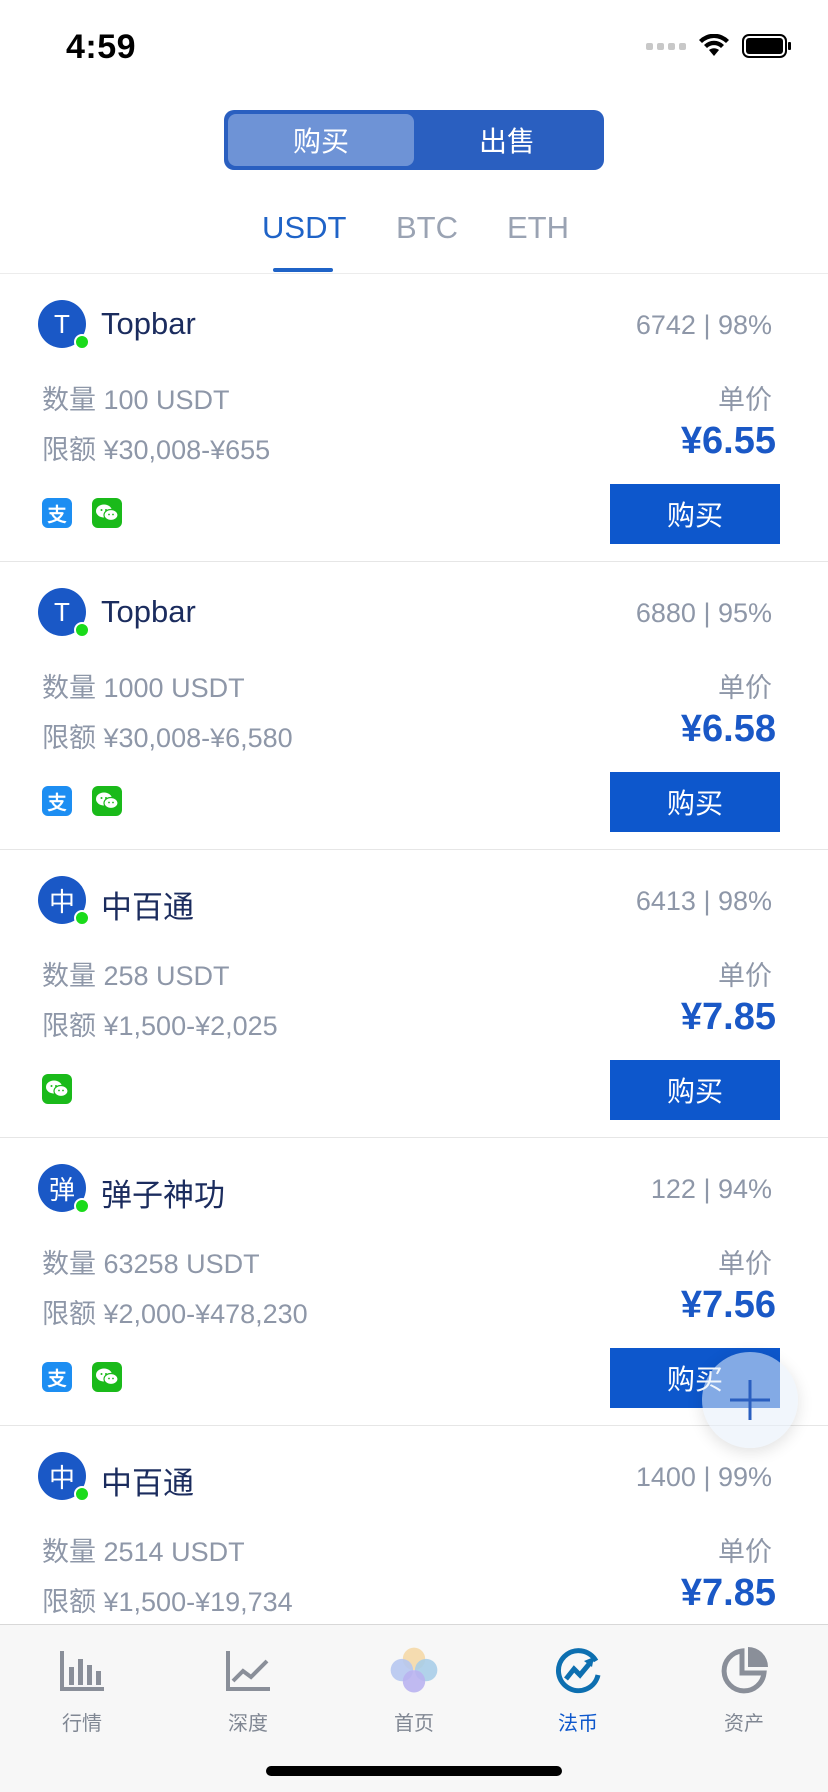 This screenshot has width=828, height=1792. I want to click on status-icons, so click(719, 46).